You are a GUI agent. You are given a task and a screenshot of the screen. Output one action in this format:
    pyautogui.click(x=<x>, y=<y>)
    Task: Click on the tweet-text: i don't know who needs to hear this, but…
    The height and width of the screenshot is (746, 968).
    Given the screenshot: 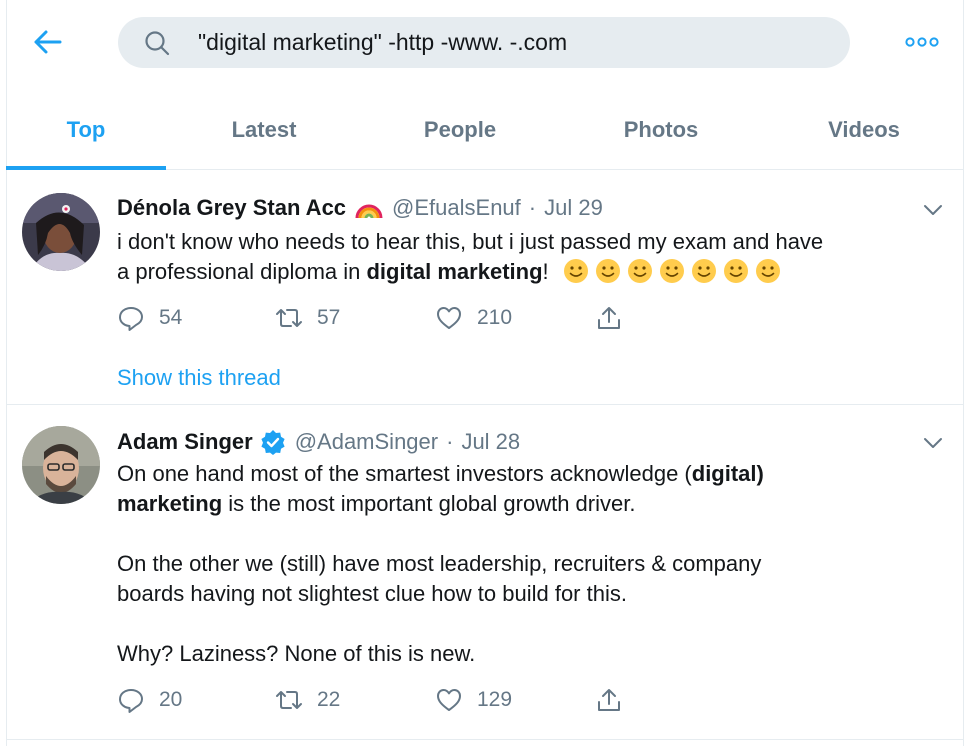 What is the action you would take?
    pyautogui.click(x=532, y=257)
    